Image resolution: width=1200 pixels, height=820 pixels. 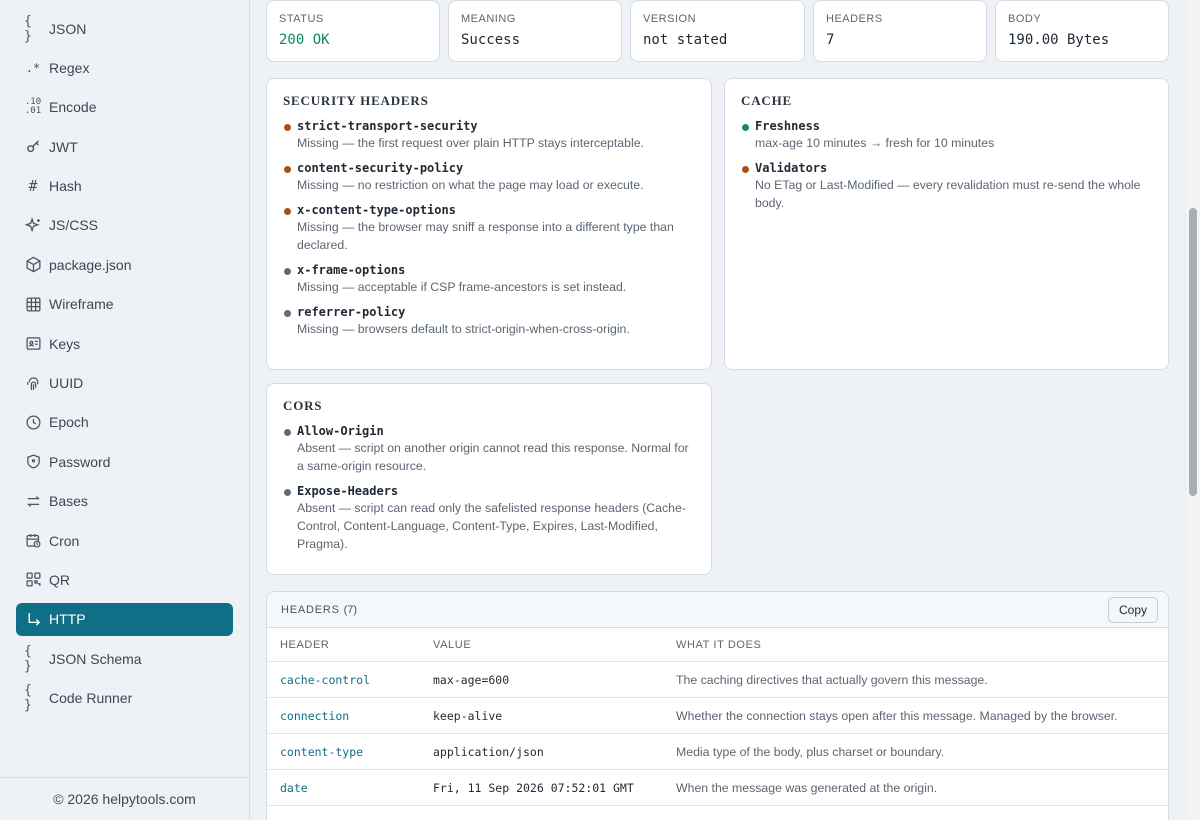 I want to click on grid-icon, so click(x=33, y=304).